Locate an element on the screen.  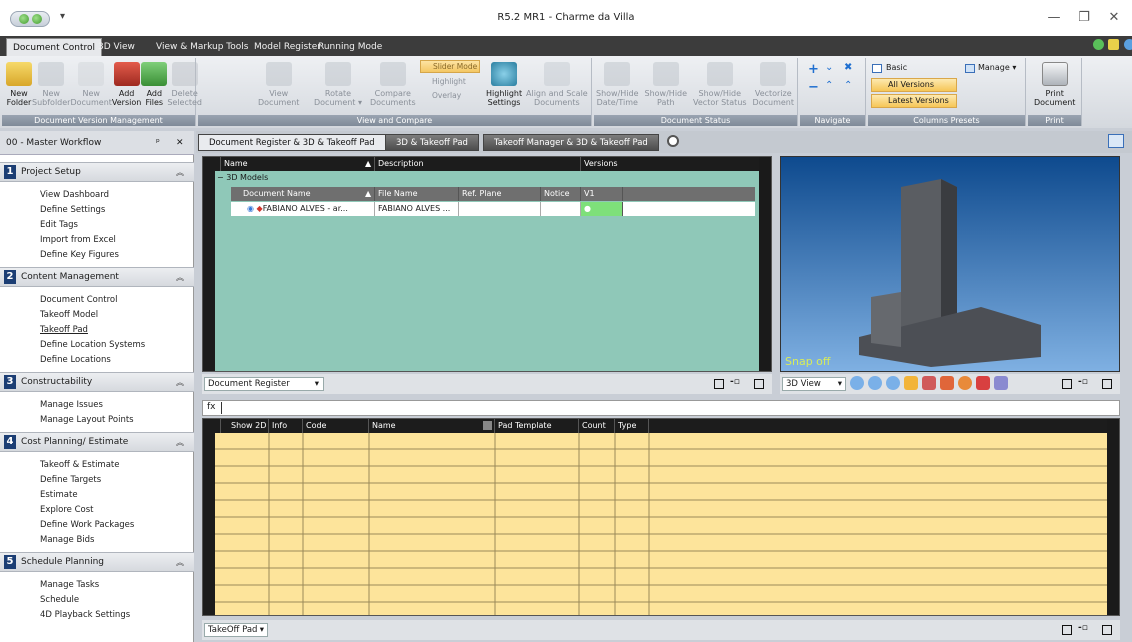
nav-item: Takeoff Model is located at coordinates (97, 315).